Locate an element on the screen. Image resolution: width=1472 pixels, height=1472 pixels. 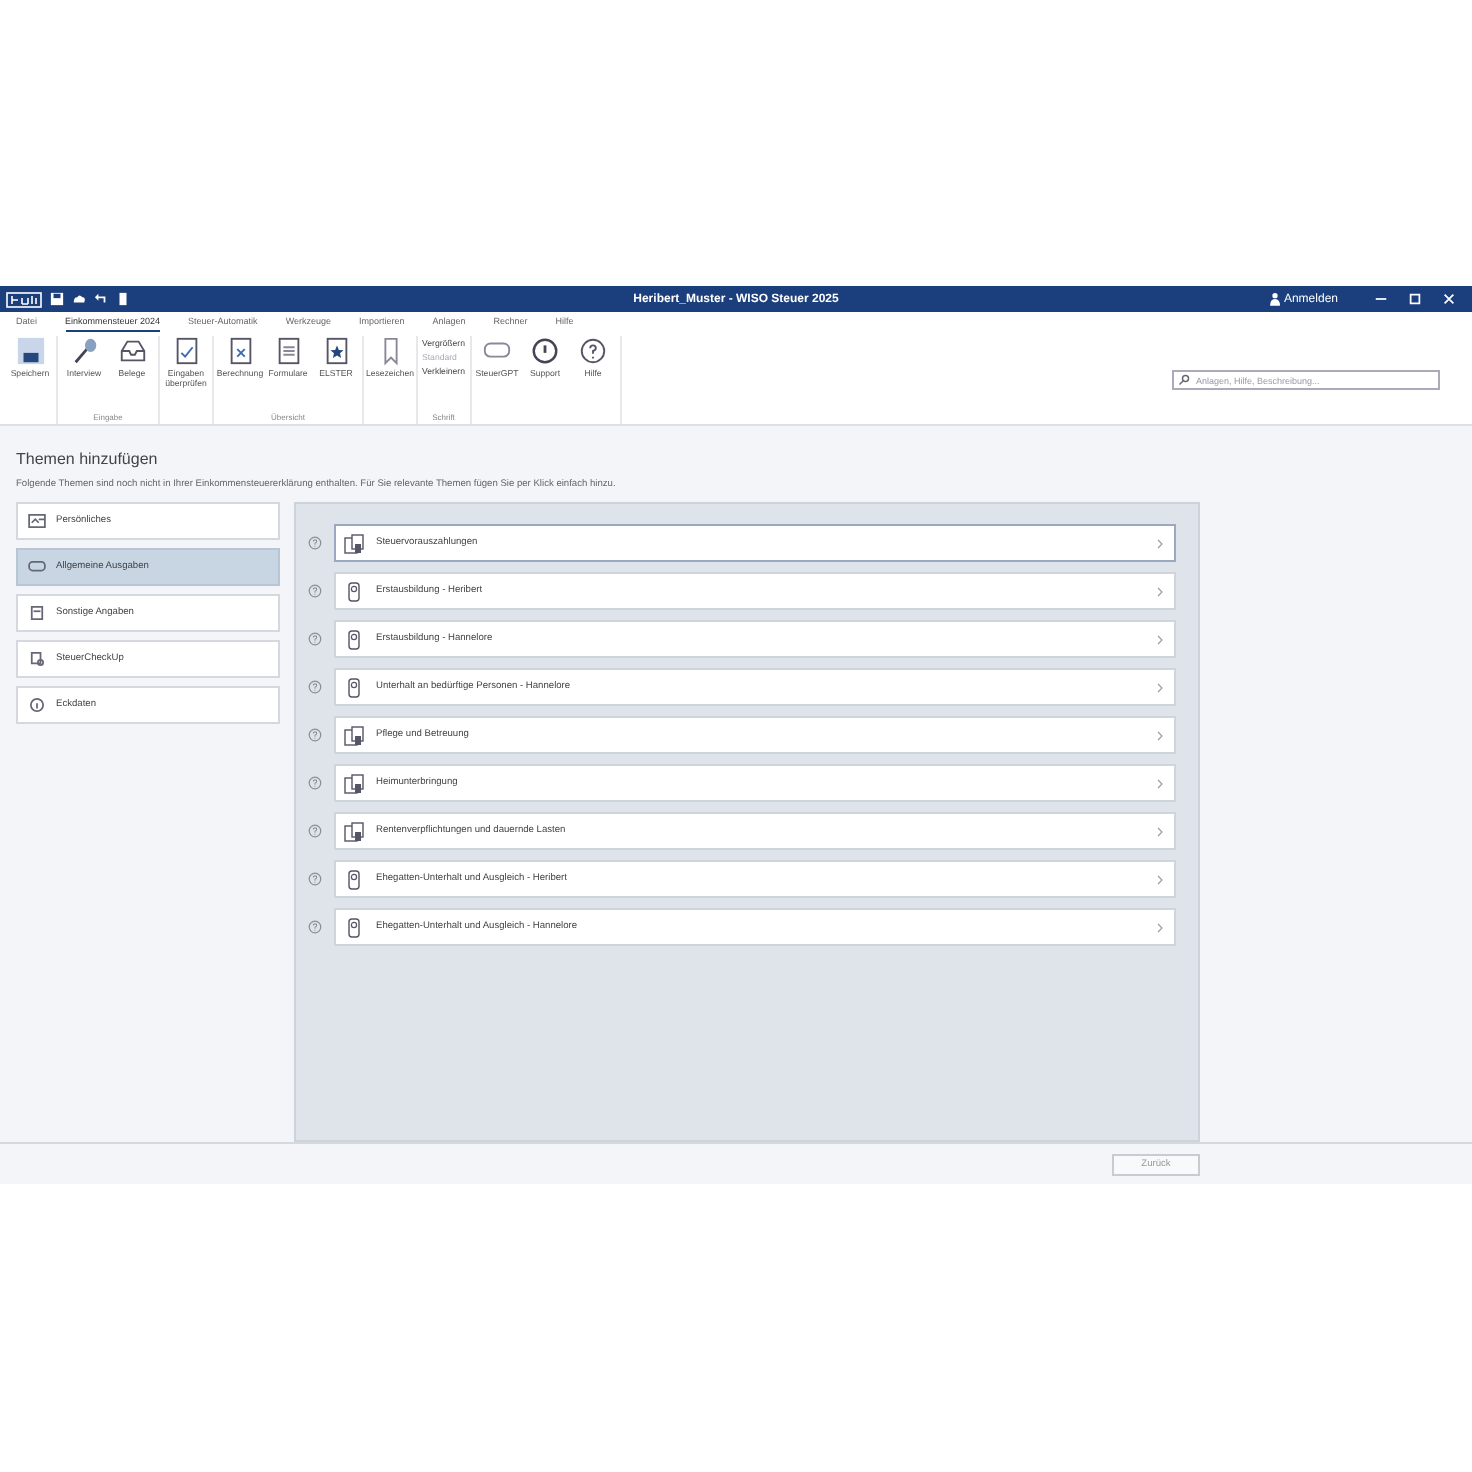
close-icon is located at coordinates (1449, 299).